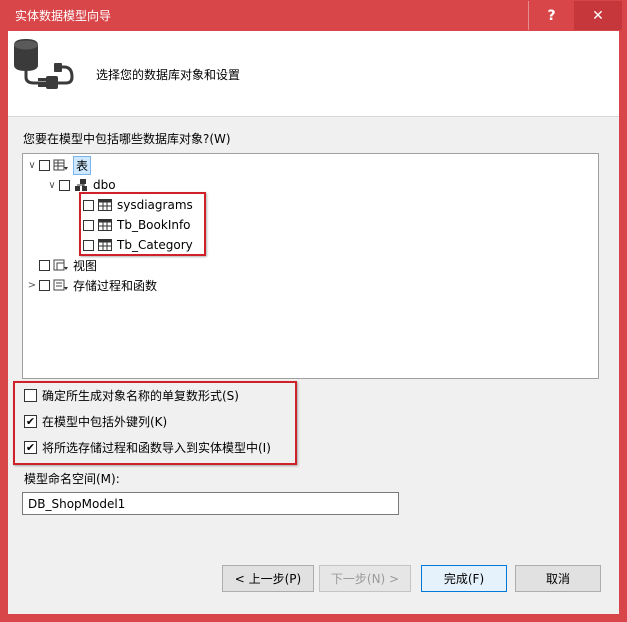 Image resolution: width=627 pixels, height=622 pixels. What do you see at coordinates (44, 265) in the screenshot?
I see `views-checkbox` at bounding box center [44, 265].